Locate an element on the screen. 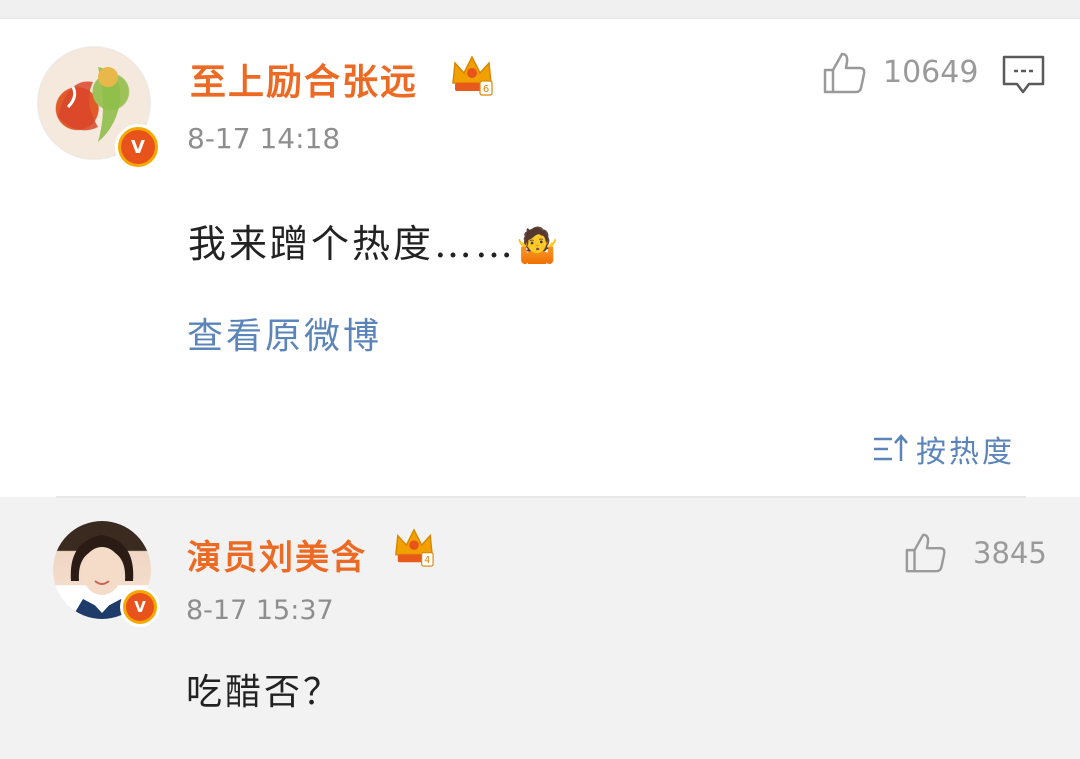  sort-label: 按热度 is located at coordinates (965, 452).